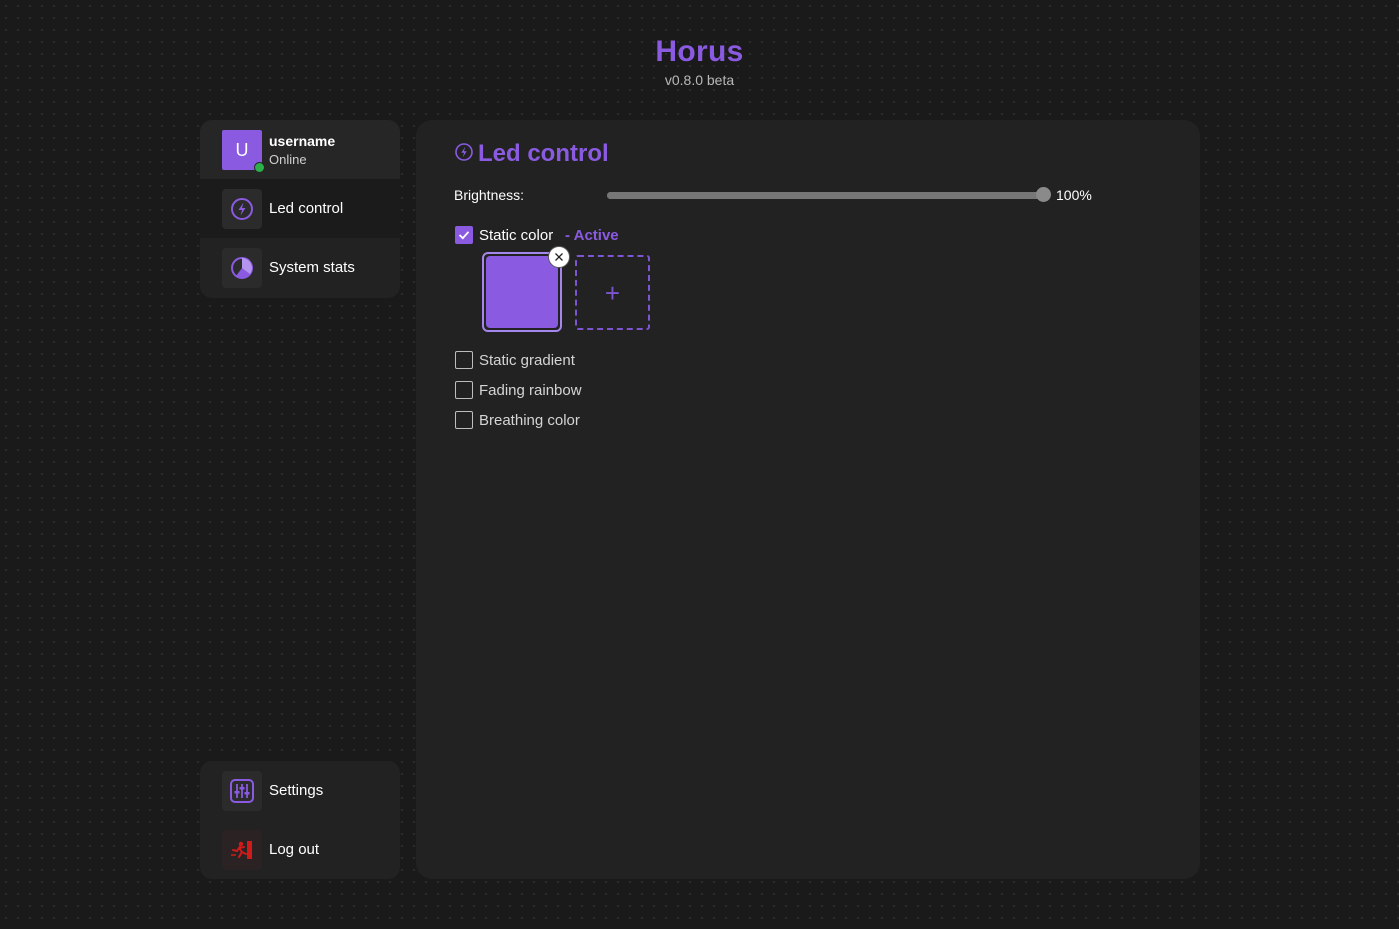  I want to click on page-title: Led control, so click(543, 153).